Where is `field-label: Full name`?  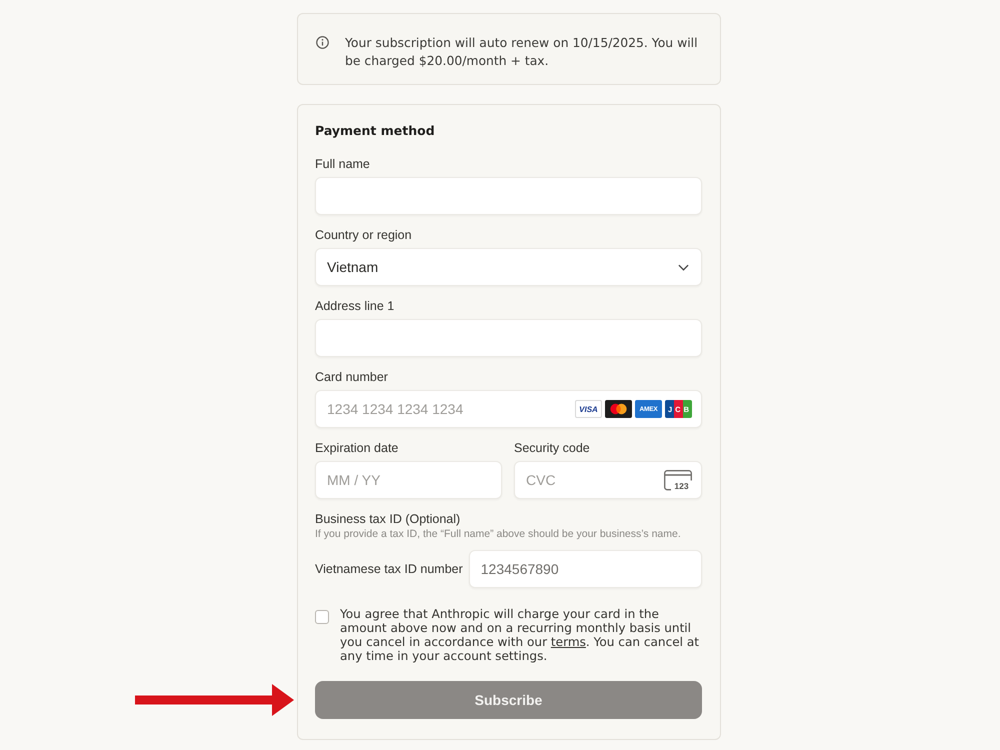
field-label: Full name is located at coordinates (342, 164).